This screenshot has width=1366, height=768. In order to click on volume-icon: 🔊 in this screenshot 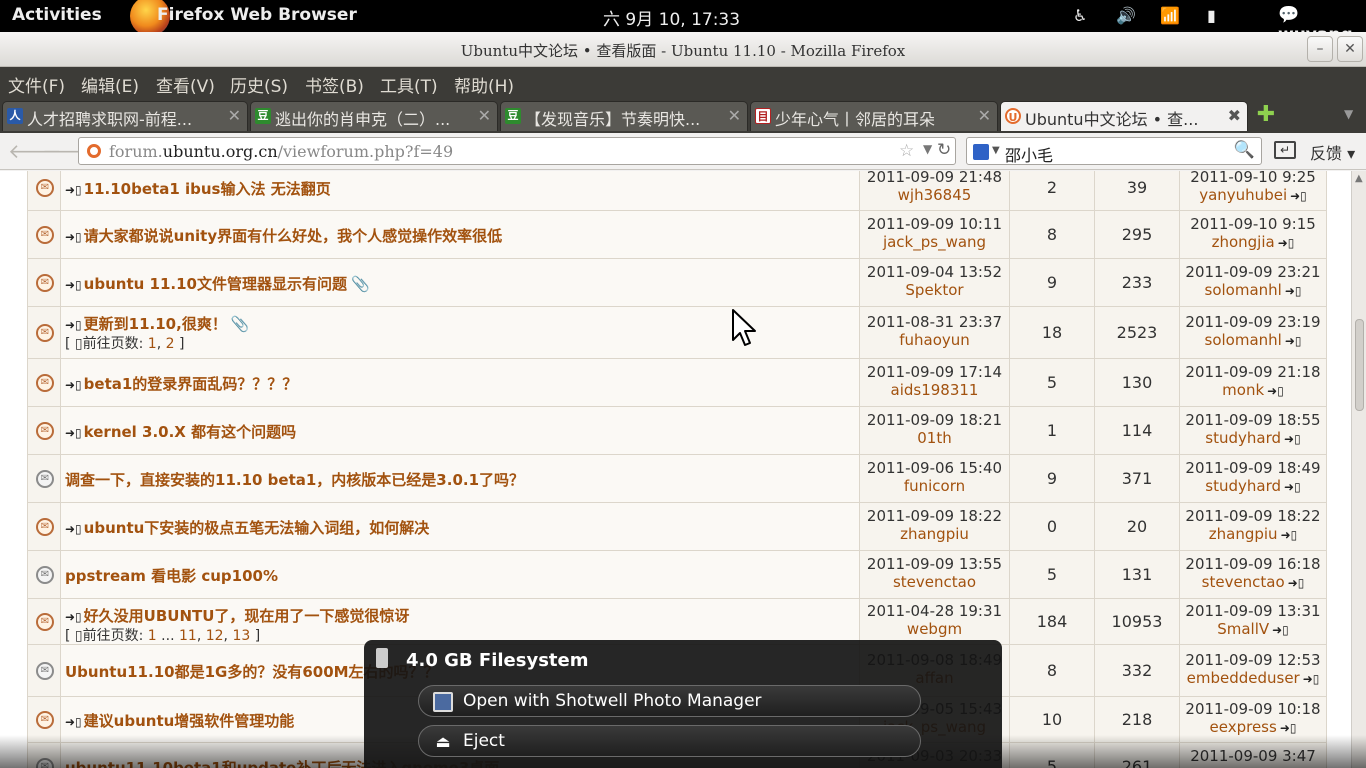, I will do `click(1126, 15)`.